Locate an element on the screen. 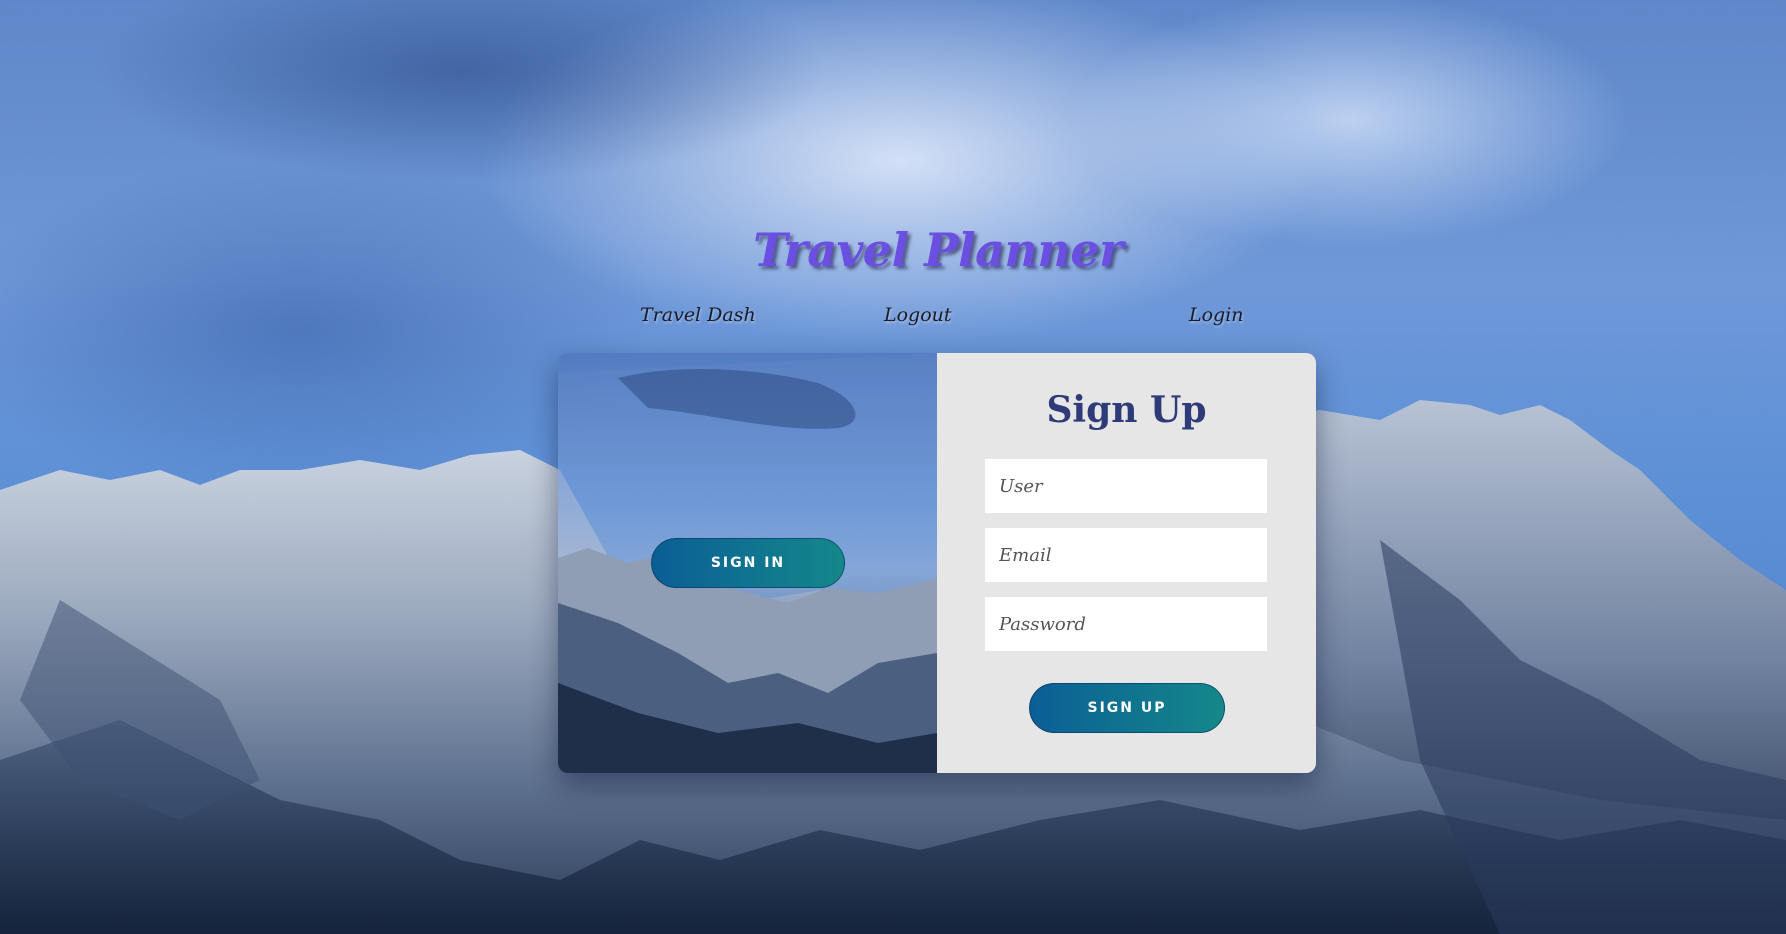 The width and height of the screenshot is (1786, 934). email-input is located at coordinates (1126, 555).